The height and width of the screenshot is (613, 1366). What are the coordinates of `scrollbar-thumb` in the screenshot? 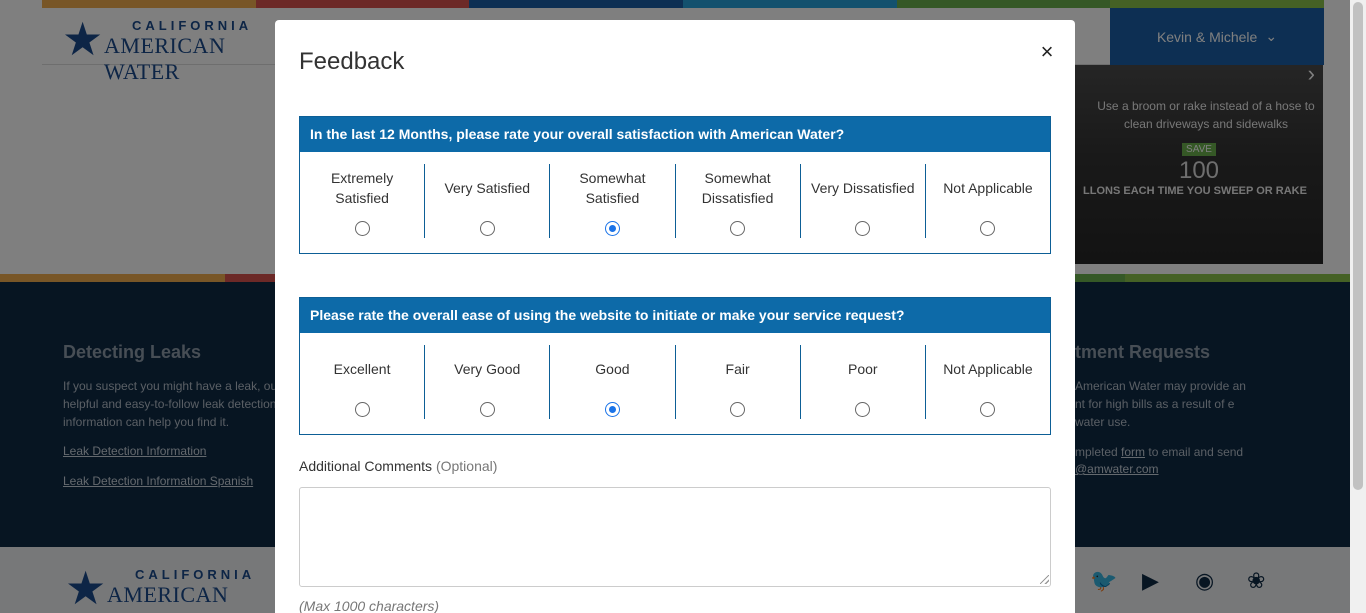 It's located at (1358, 246).